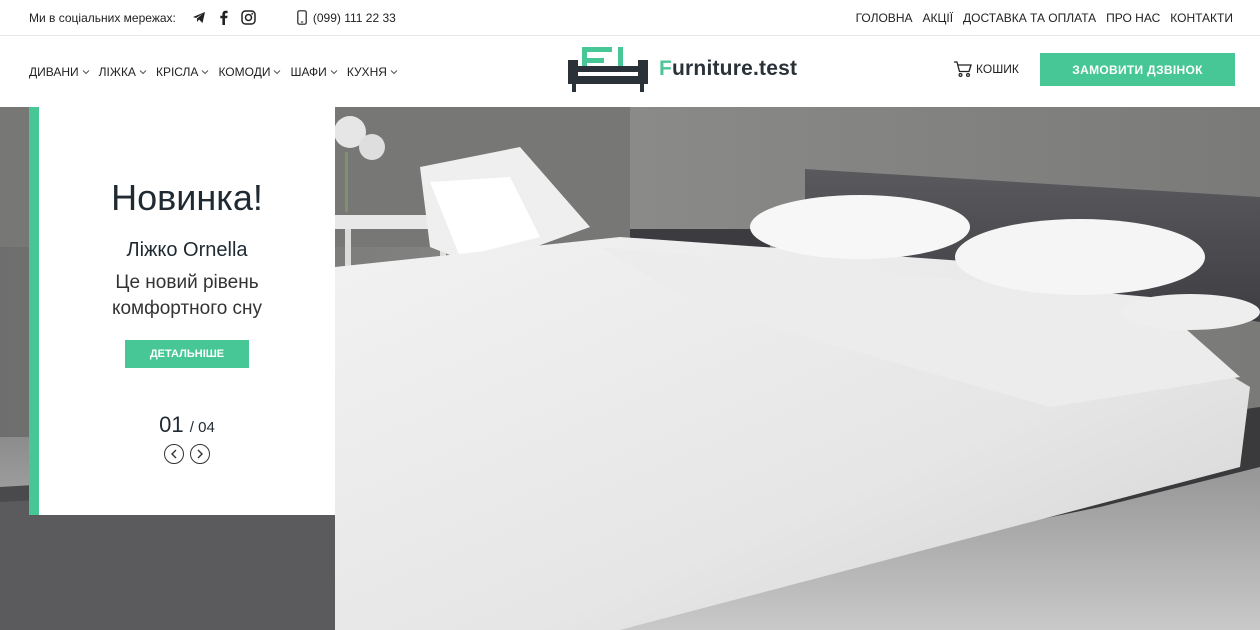 Image resolution: width=1260 pixels, height=630 pixels. I want to click on menu-item-beds: ЛІЖКА, so click(123, 72).